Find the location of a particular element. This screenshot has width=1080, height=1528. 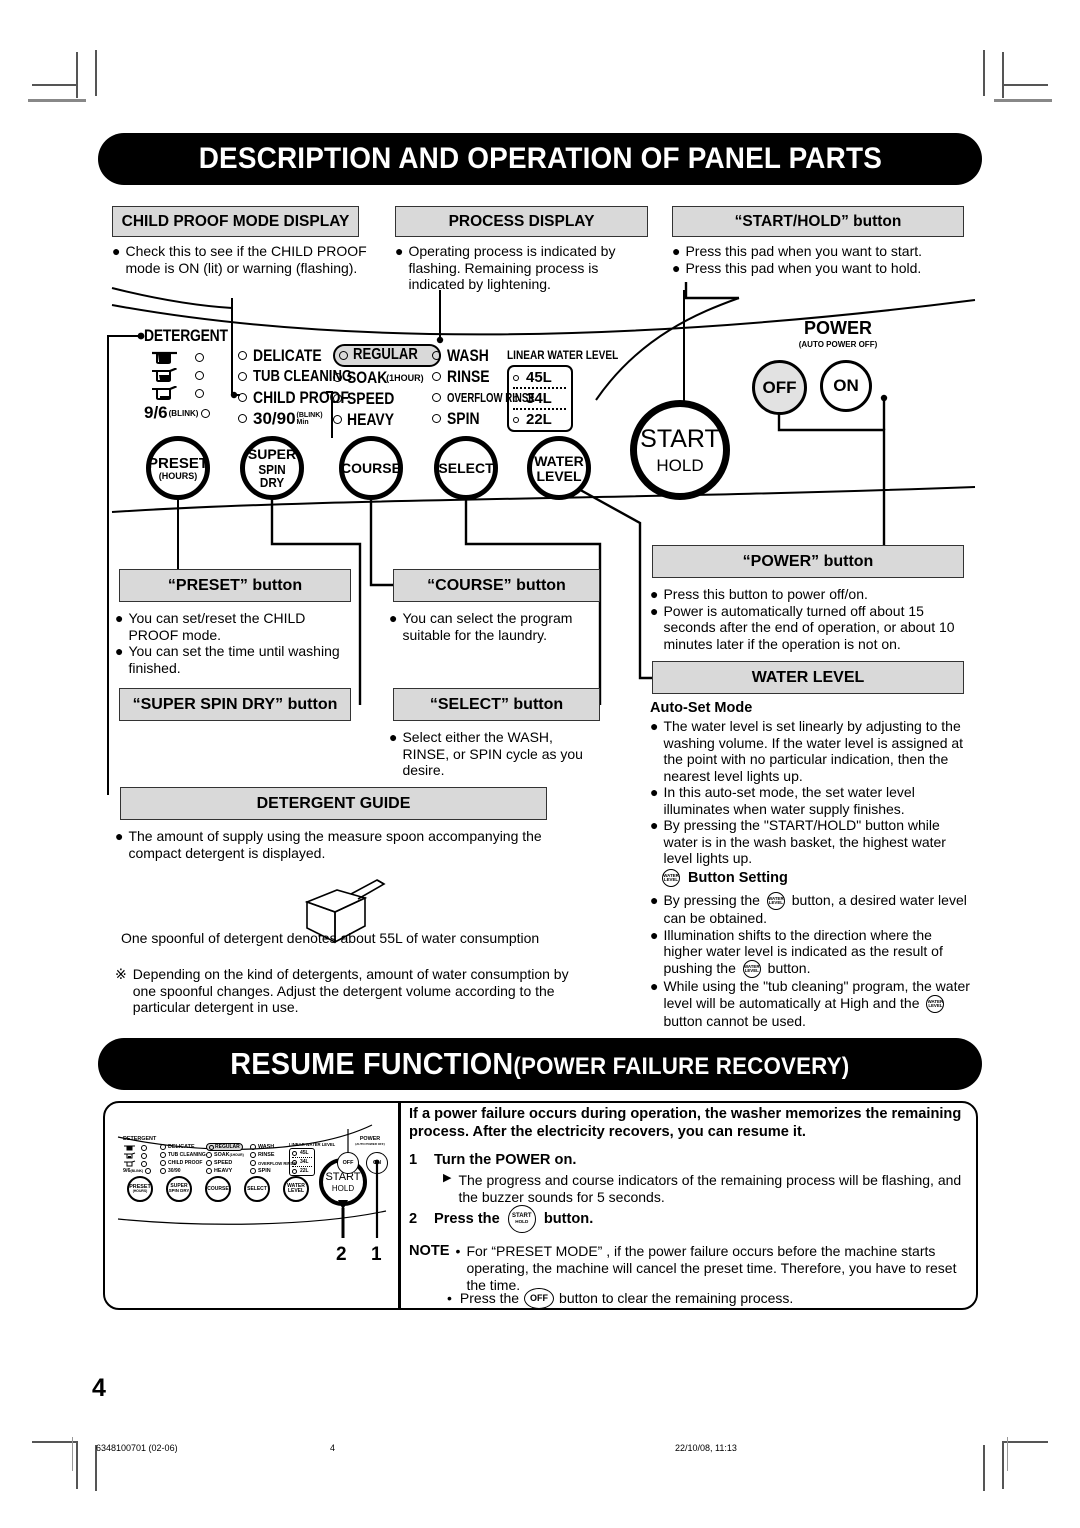

header-water-level-label: WATER LEVEL is located at coordinates (808, 677).